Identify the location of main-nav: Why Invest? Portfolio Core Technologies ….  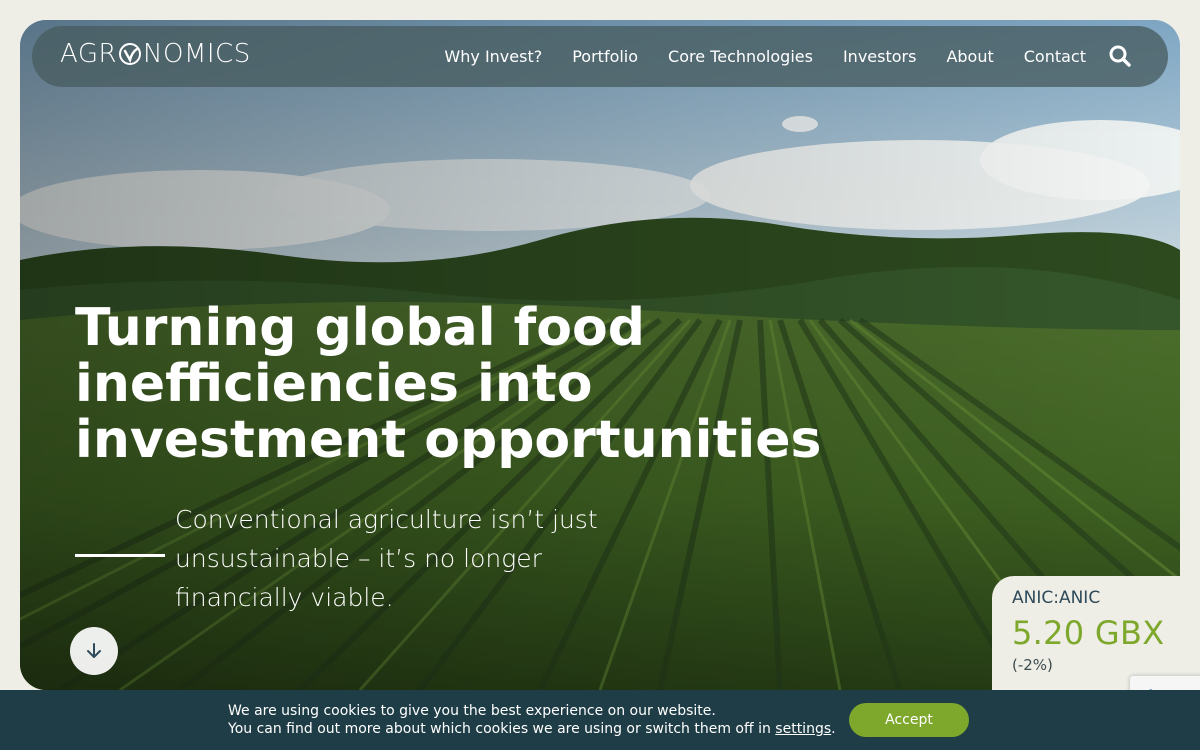
(765, 56).